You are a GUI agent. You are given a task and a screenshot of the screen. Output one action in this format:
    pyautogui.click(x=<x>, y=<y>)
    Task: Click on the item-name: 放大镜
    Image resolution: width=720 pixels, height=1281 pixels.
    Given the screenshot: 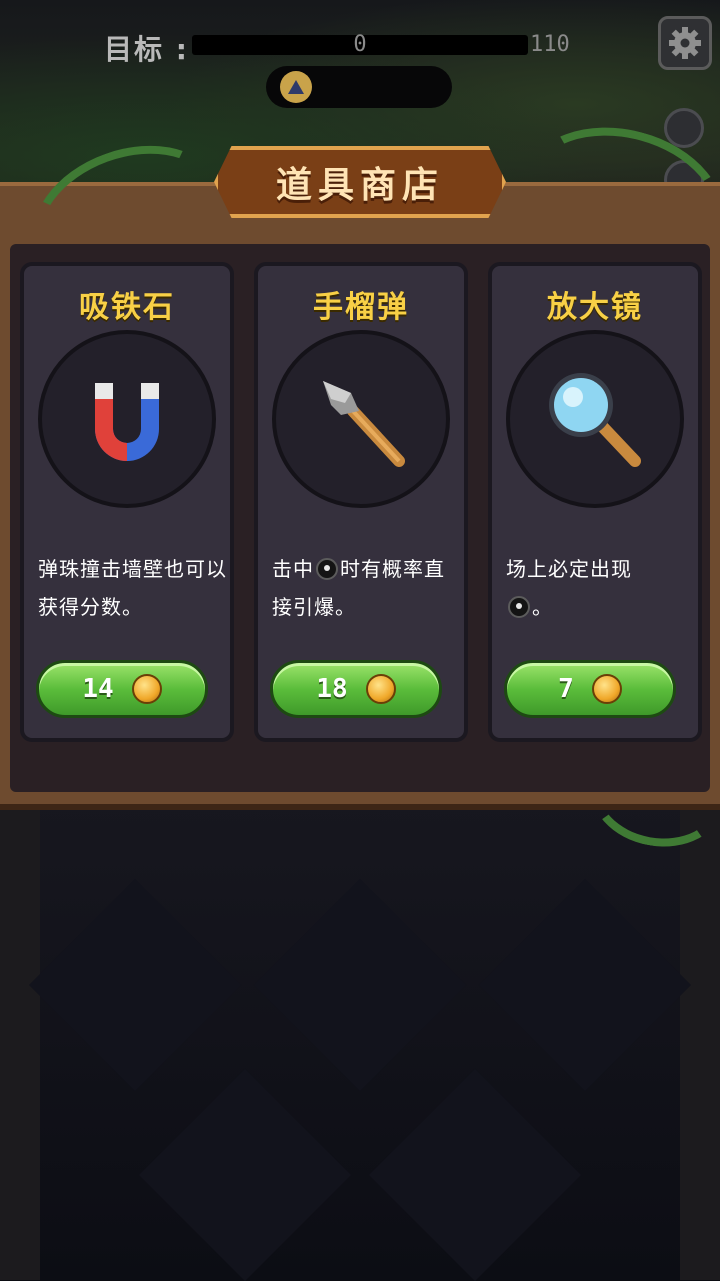 What is the action you would take?
    pyautogui.click(x=595, y=307)
    